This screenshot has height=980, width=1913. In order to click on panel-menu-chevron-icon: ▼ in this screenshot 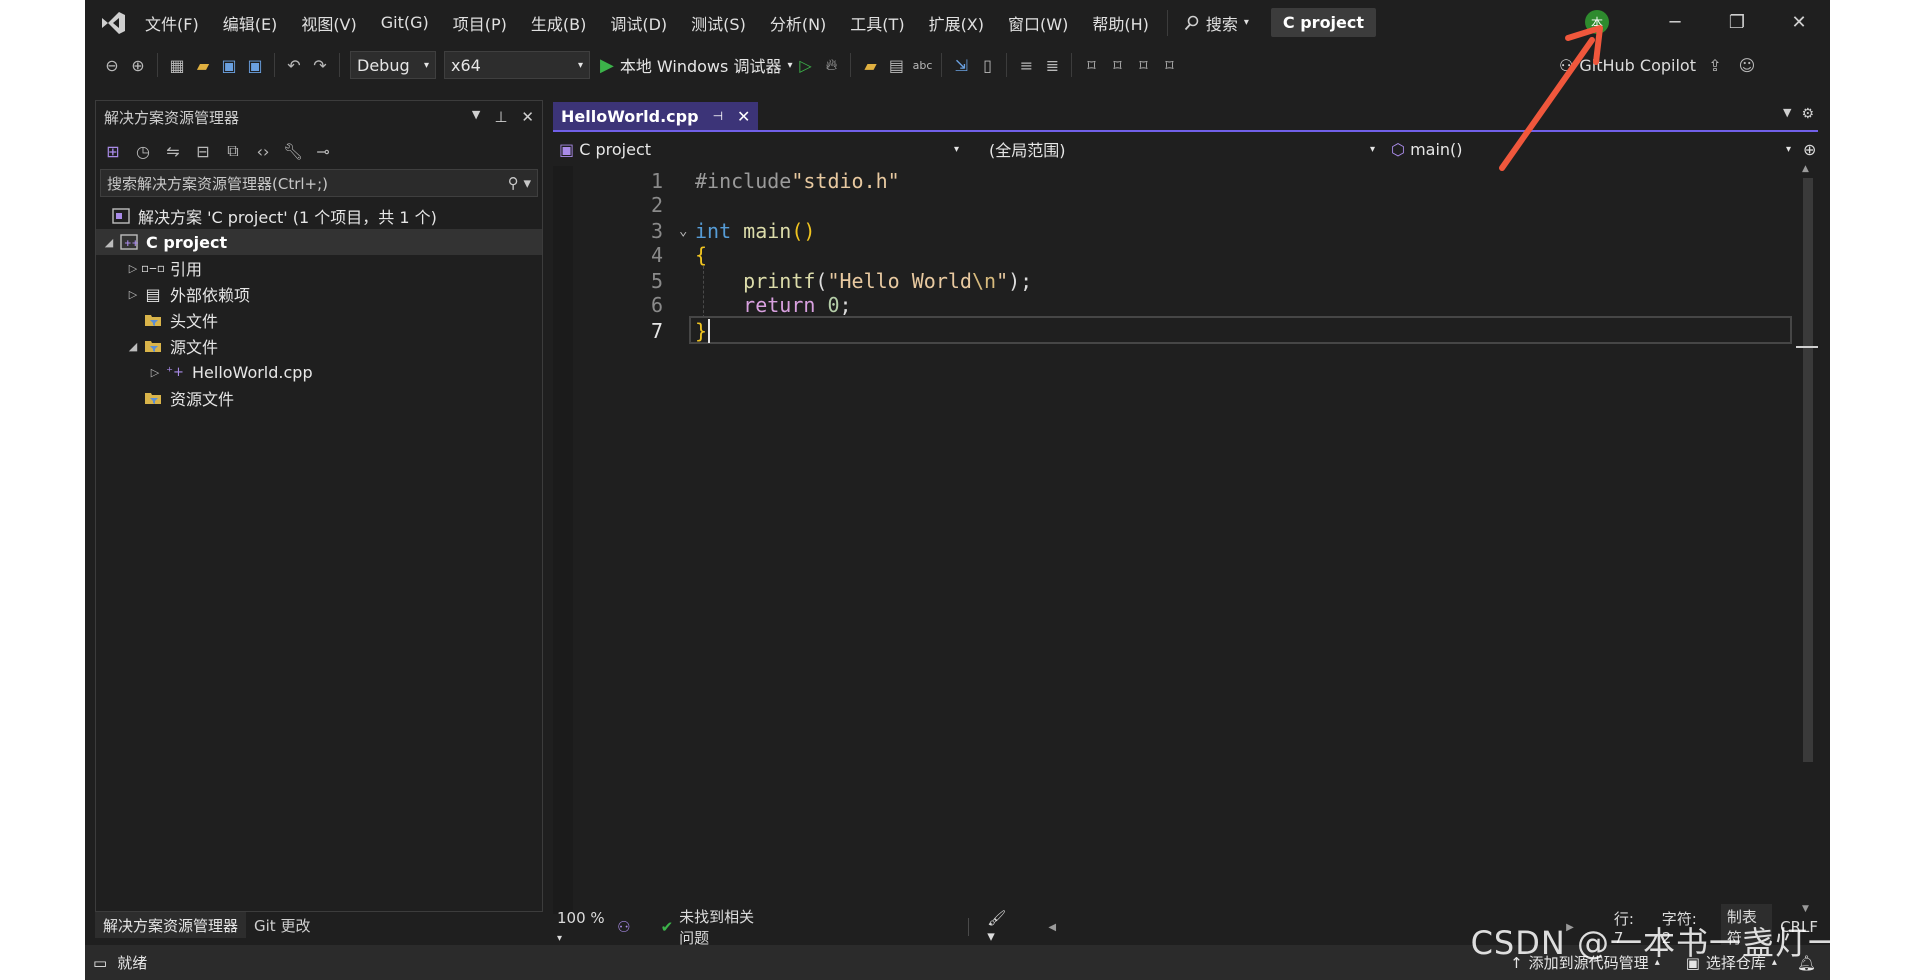, I will do `click(476, 117)`.